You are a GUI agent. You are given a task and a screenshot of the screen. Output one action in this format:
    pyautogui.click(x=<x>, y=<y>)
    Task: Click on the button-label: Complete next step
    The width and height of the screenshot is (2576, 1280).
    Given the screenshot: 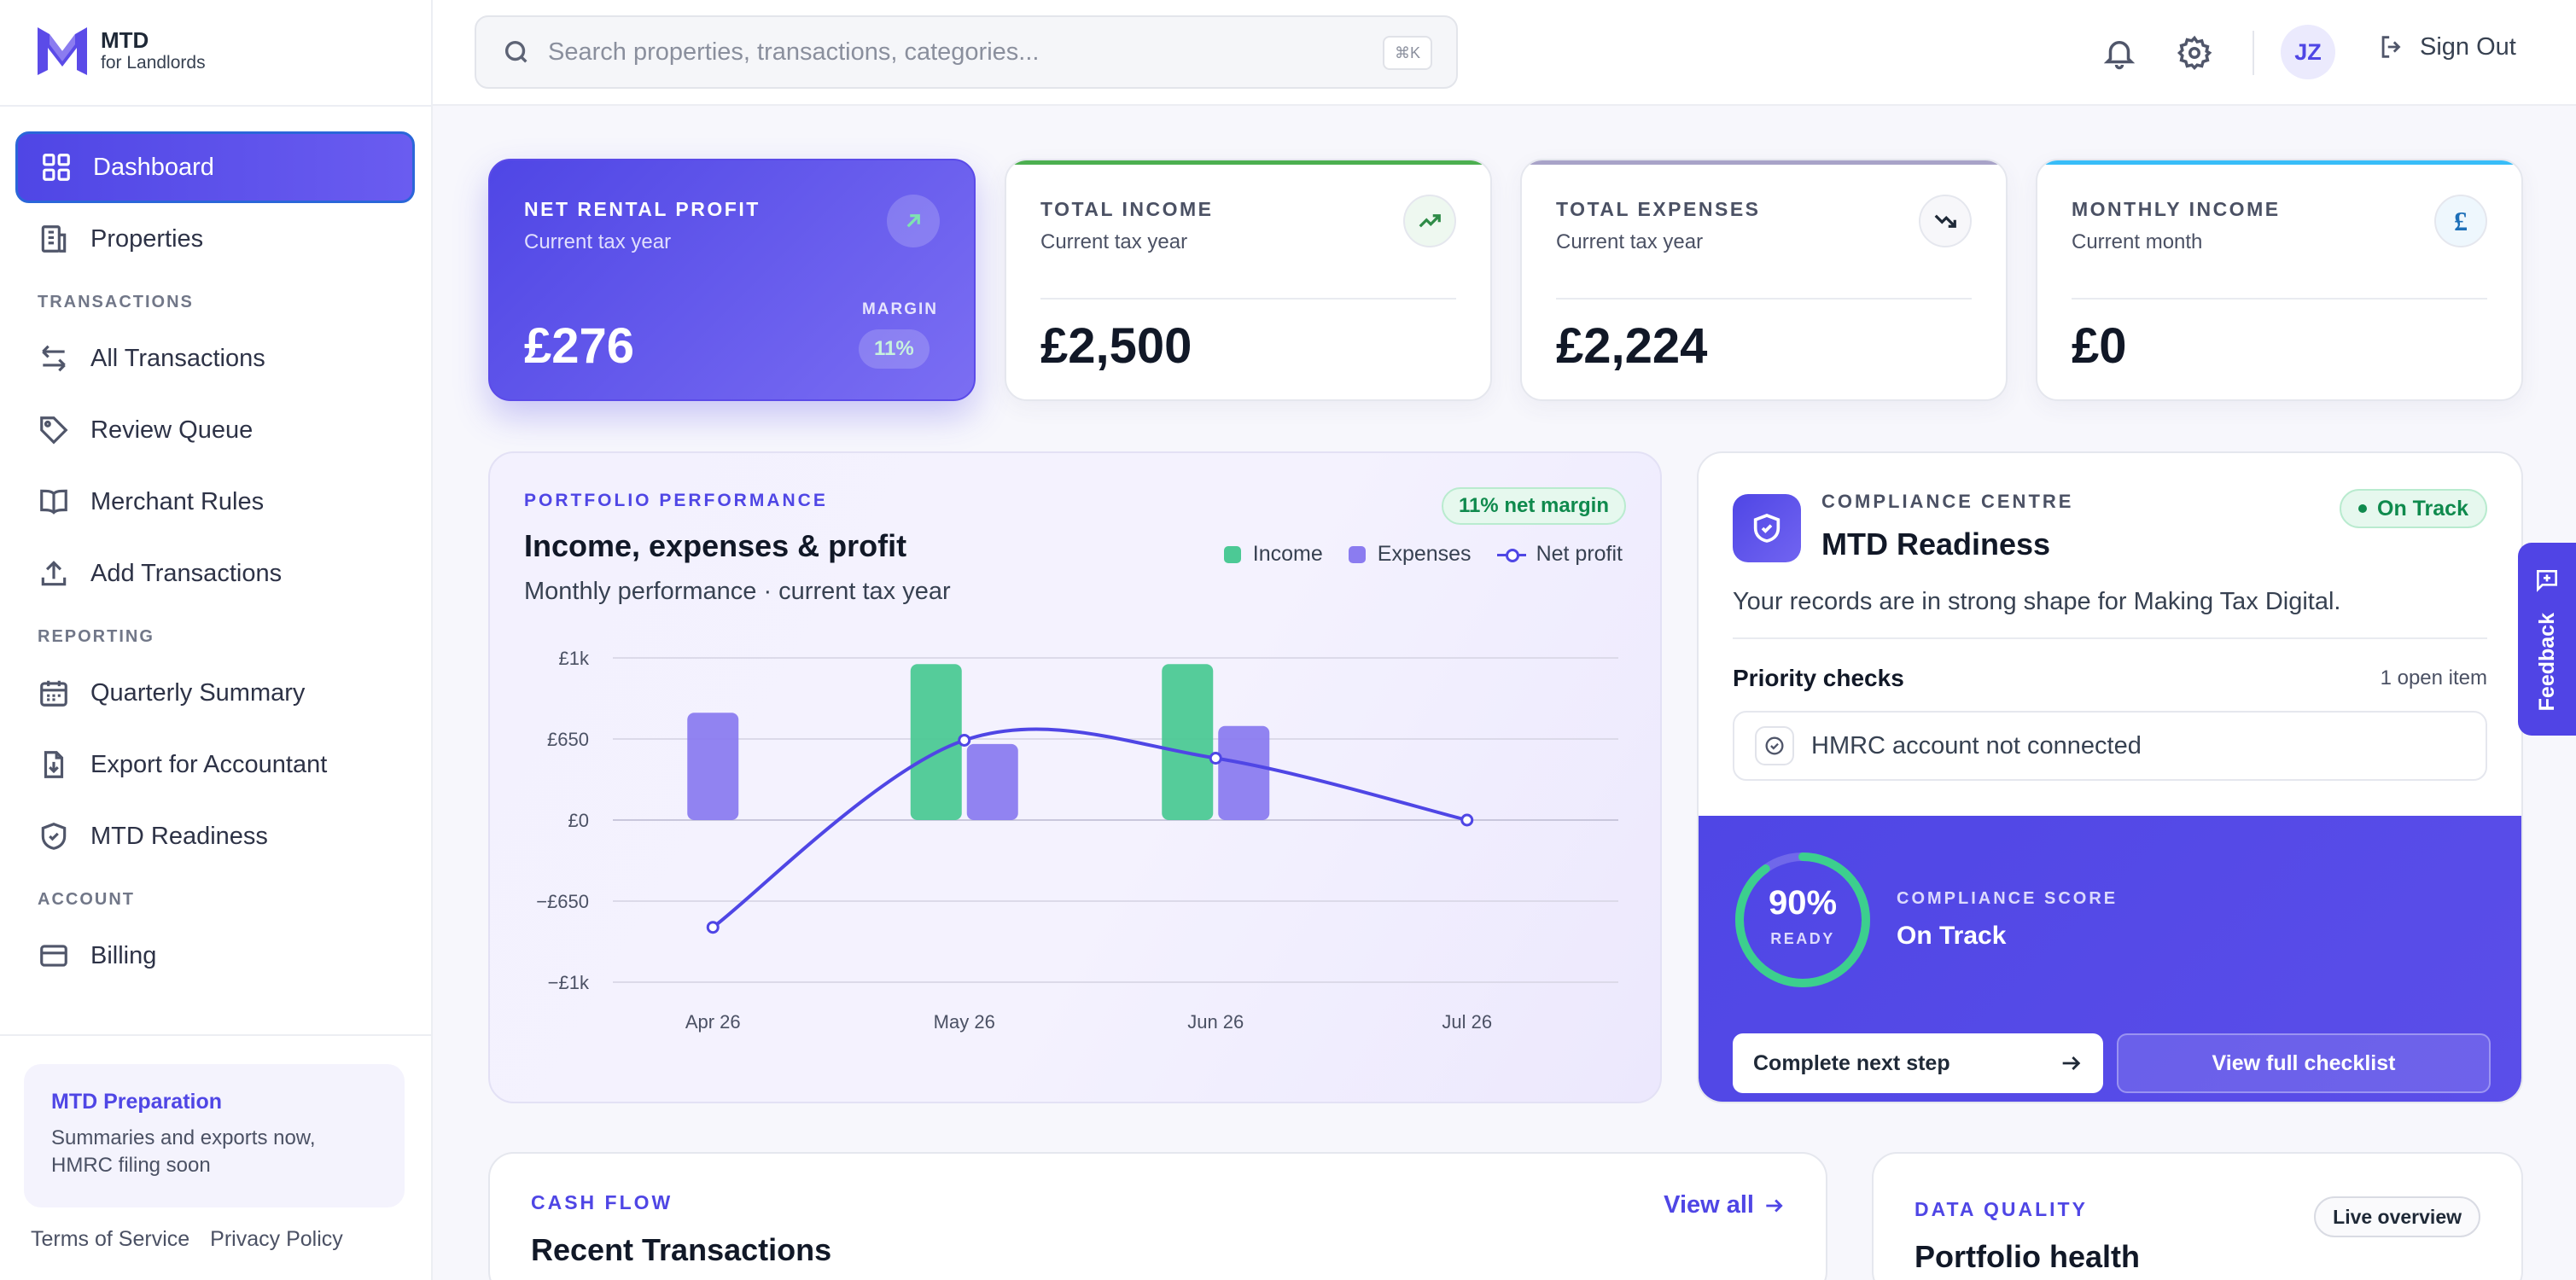 What is the action you would take?
    pyautogui.click(x=1851, y=1062)
    